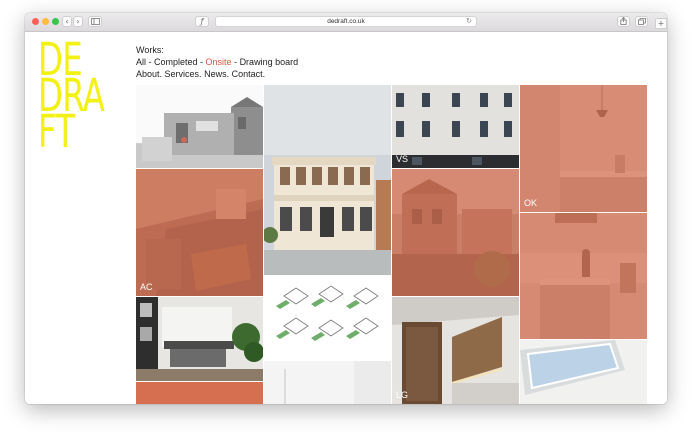  I want to click on back-button: ‹, so click(67, 21).